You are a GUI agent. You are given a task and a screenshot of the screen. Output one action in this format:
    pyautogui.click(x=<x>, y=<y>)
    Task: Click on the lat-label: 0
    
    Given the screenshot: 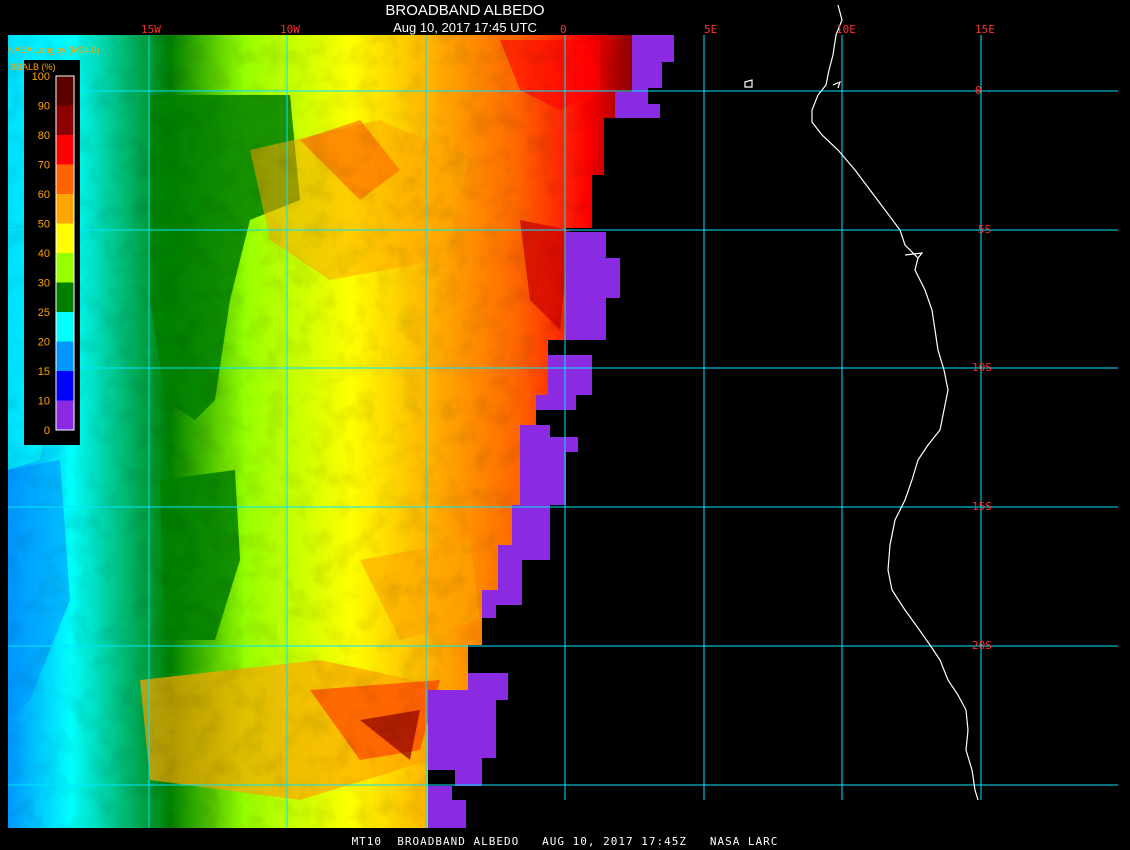 What is the action you would take?
    pyautogui.click(x=978, y=90)
    